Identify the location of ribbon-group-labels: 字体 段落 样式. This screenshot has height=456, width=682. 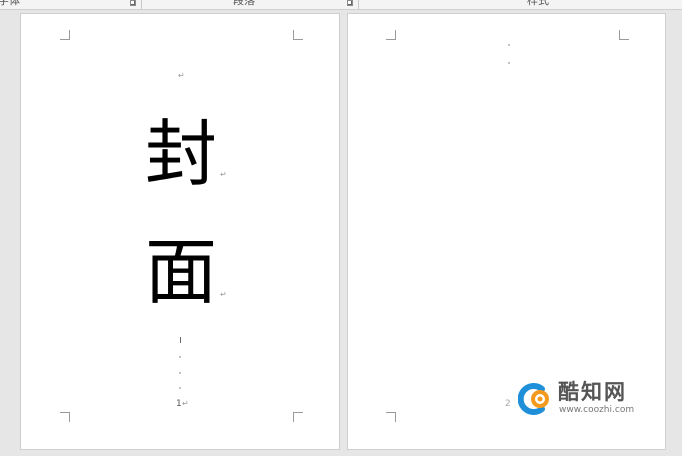
(341, 5).